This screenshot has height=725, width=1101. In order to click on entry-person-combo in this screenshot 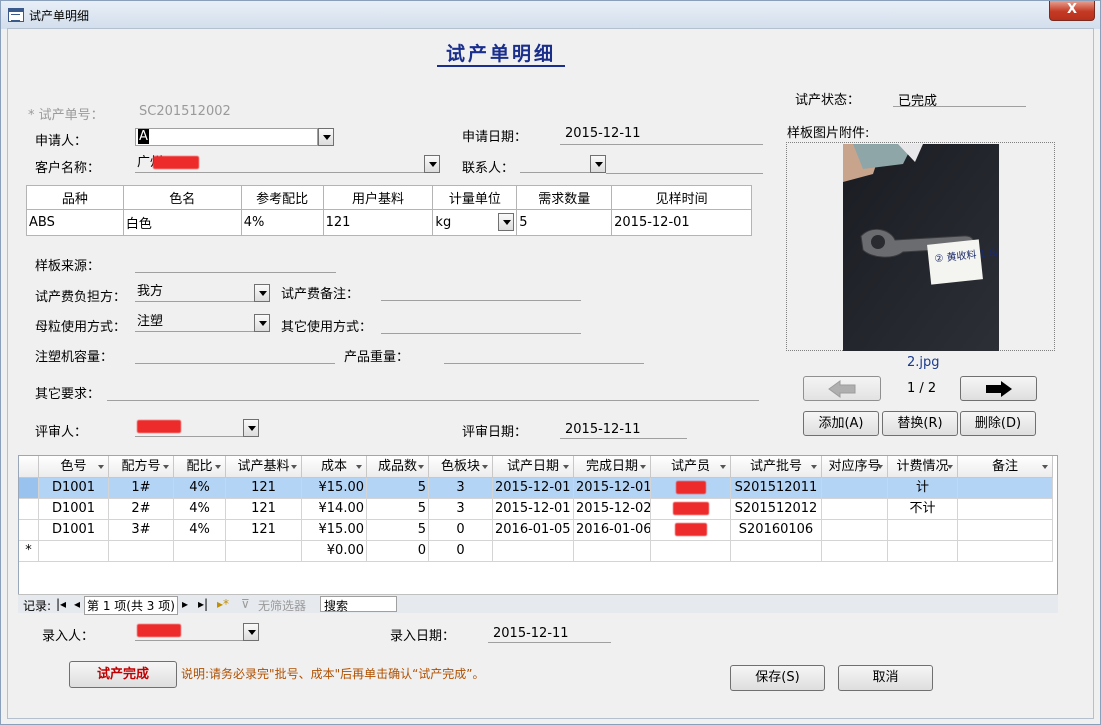, I will do `click(189, 632)`.